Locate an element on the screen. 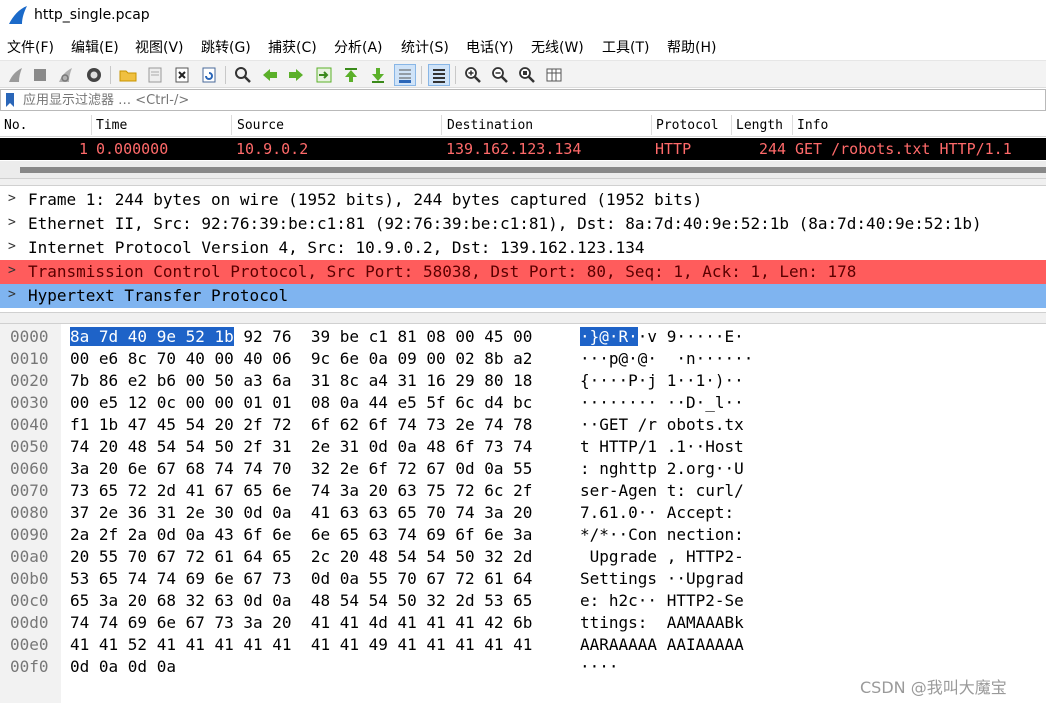 This screenshot has width=1046, height=703. menu-wireless: 无线(W) is located at coordinates (557, 47).